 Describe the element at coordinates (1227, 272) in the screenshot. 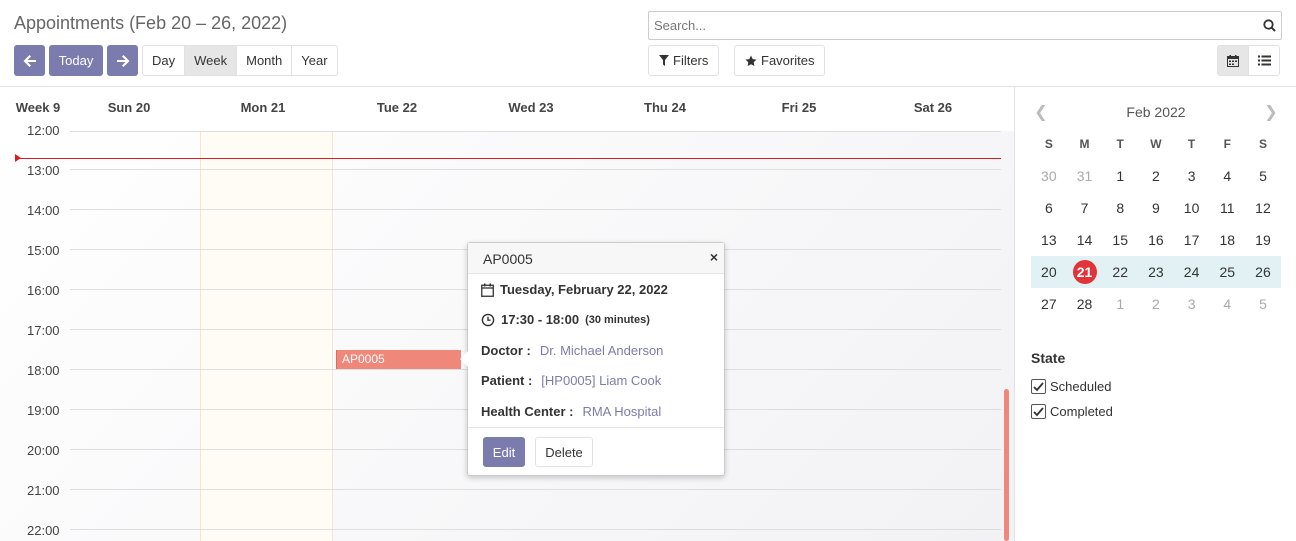

I see `day-cell: 25` at that location.